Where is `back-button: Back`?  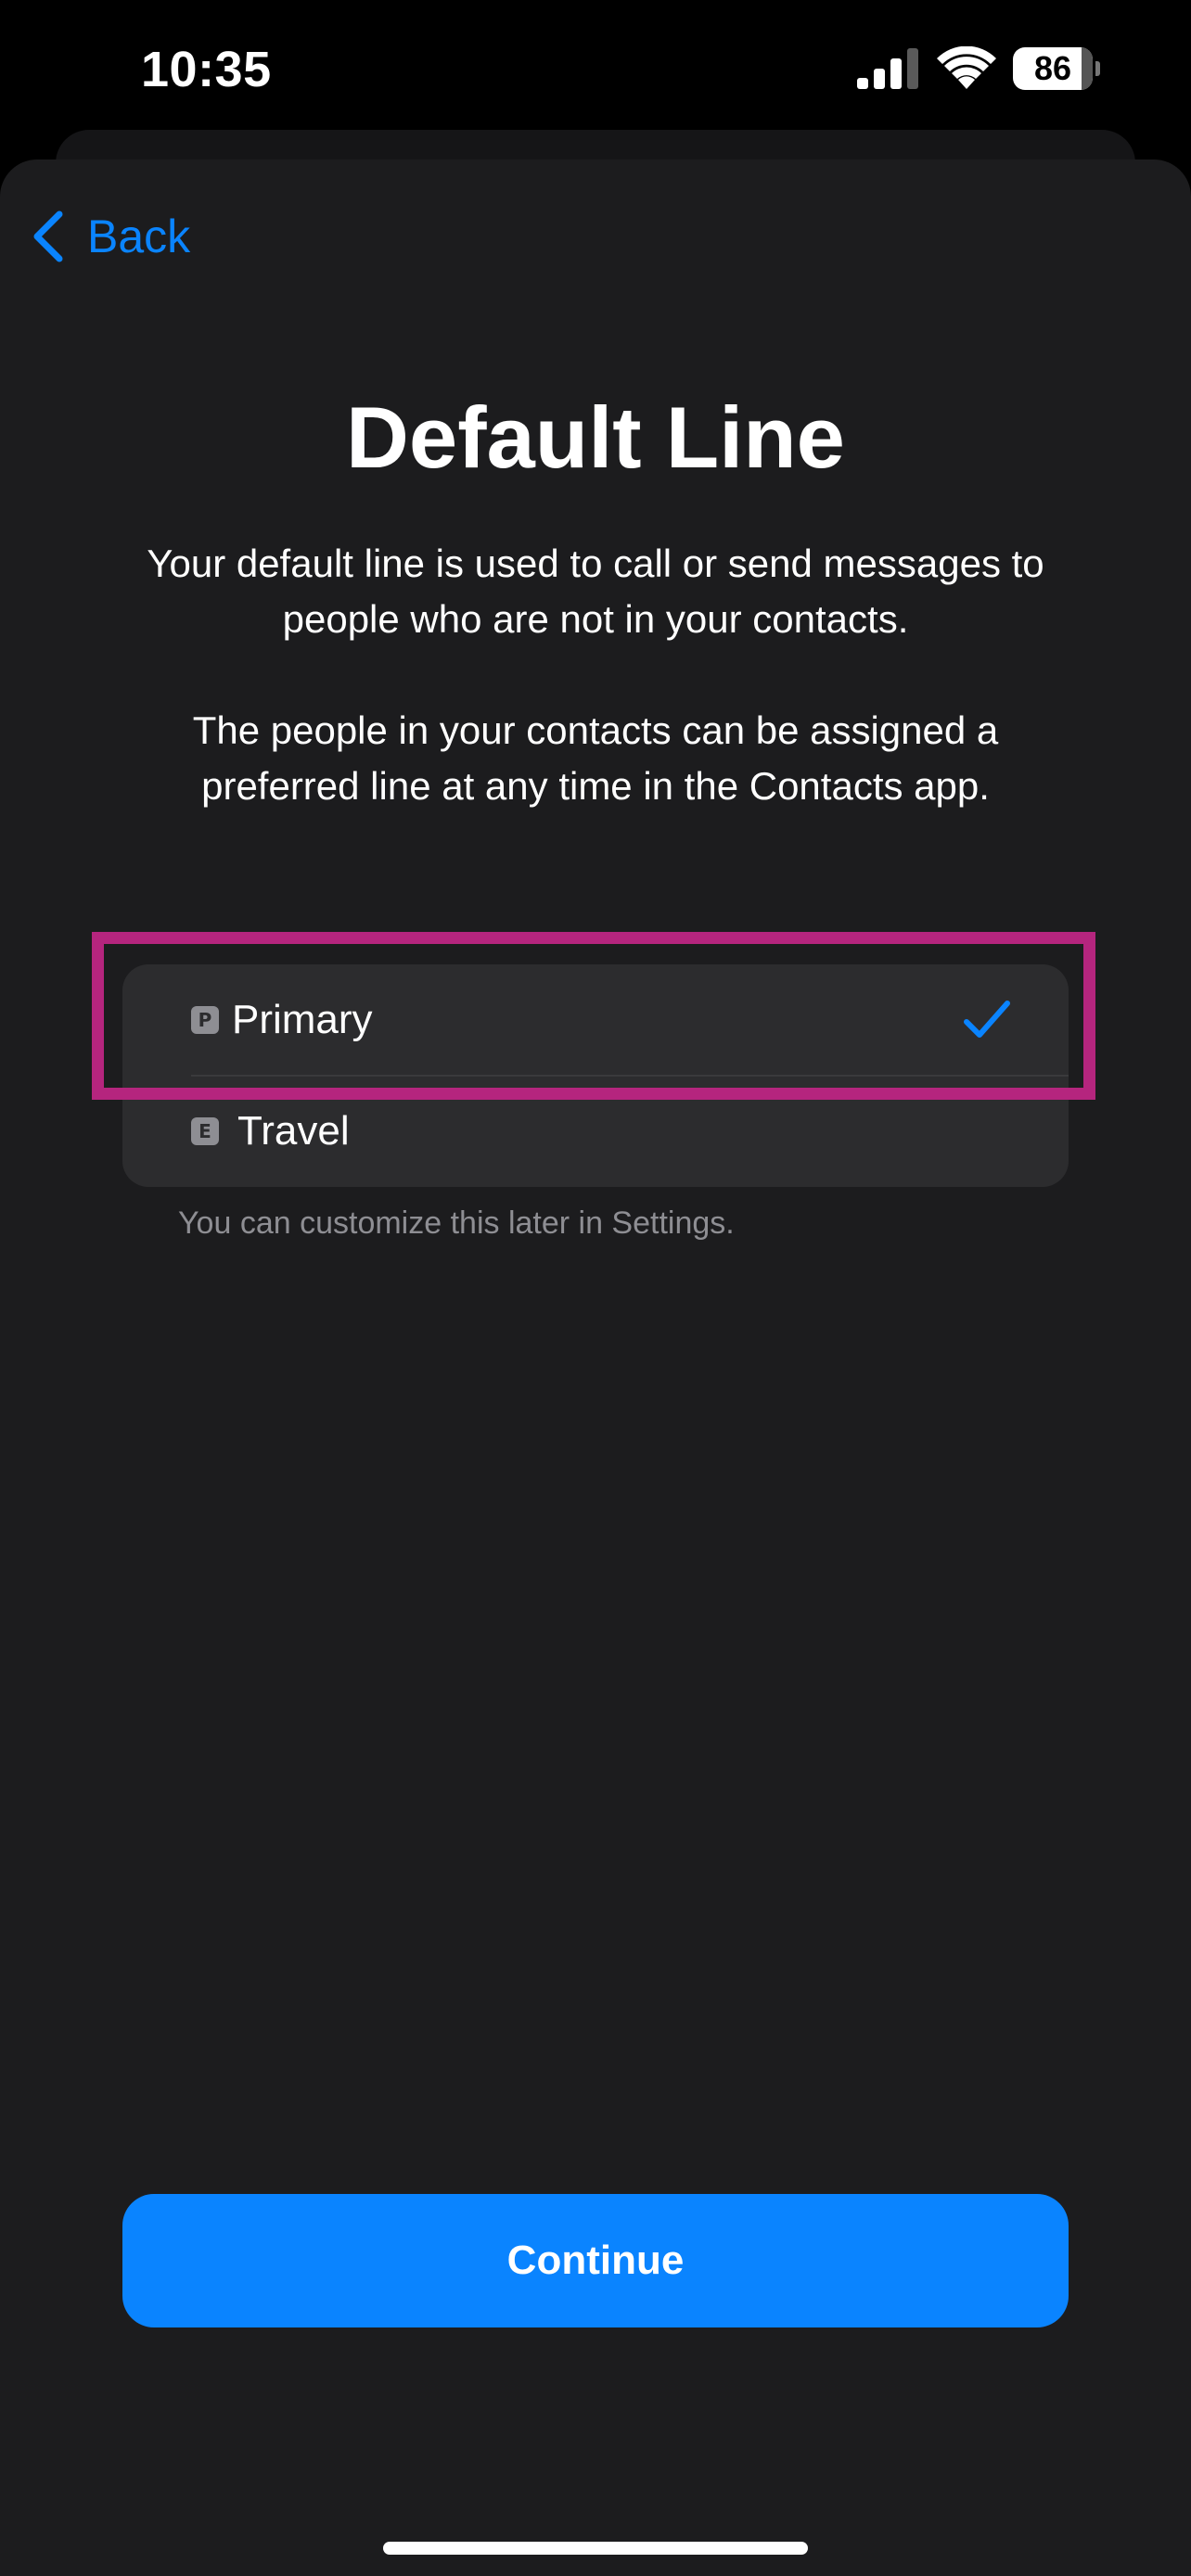 back-button: Back is located at coordinates (110, 237).